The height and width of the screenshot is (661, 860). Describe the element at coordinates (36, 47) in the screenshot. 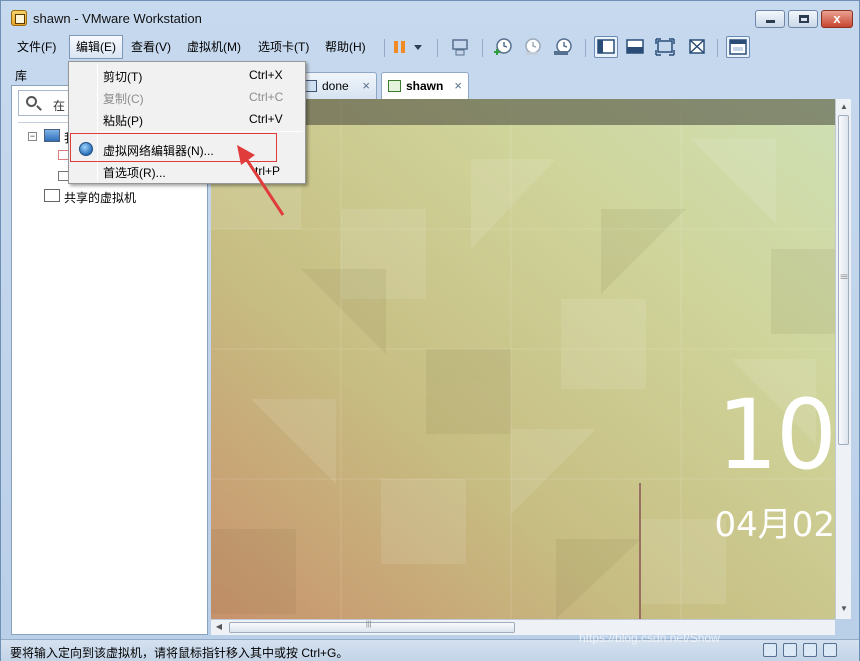

I see `menu-file: 文件(F)` at that location.